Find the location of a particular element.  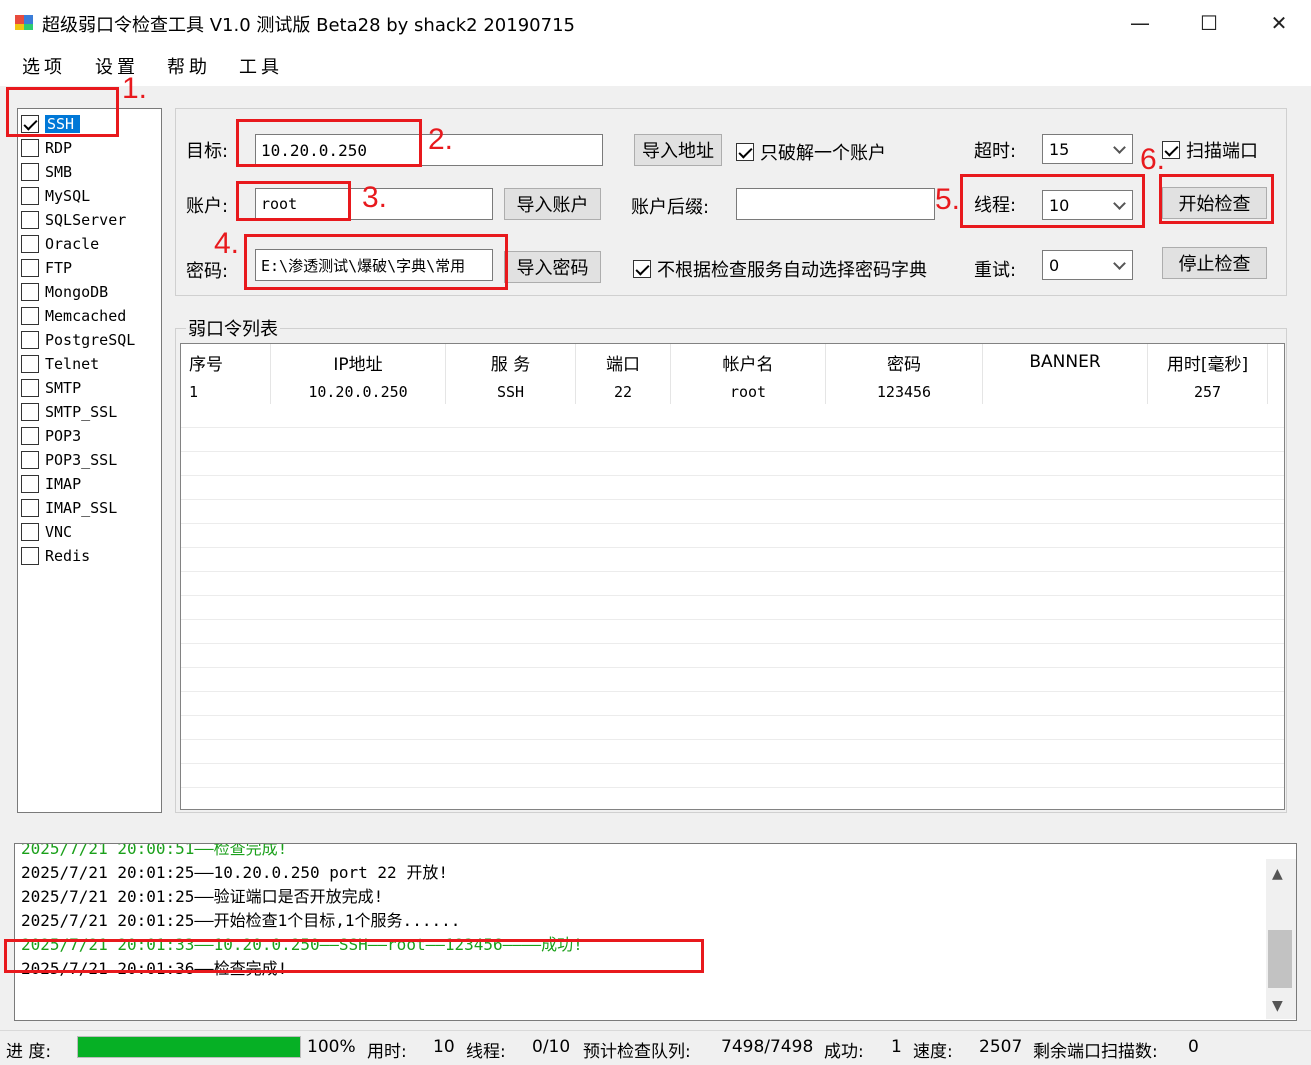

annotation-box-log is located at coordinates (354, 956).